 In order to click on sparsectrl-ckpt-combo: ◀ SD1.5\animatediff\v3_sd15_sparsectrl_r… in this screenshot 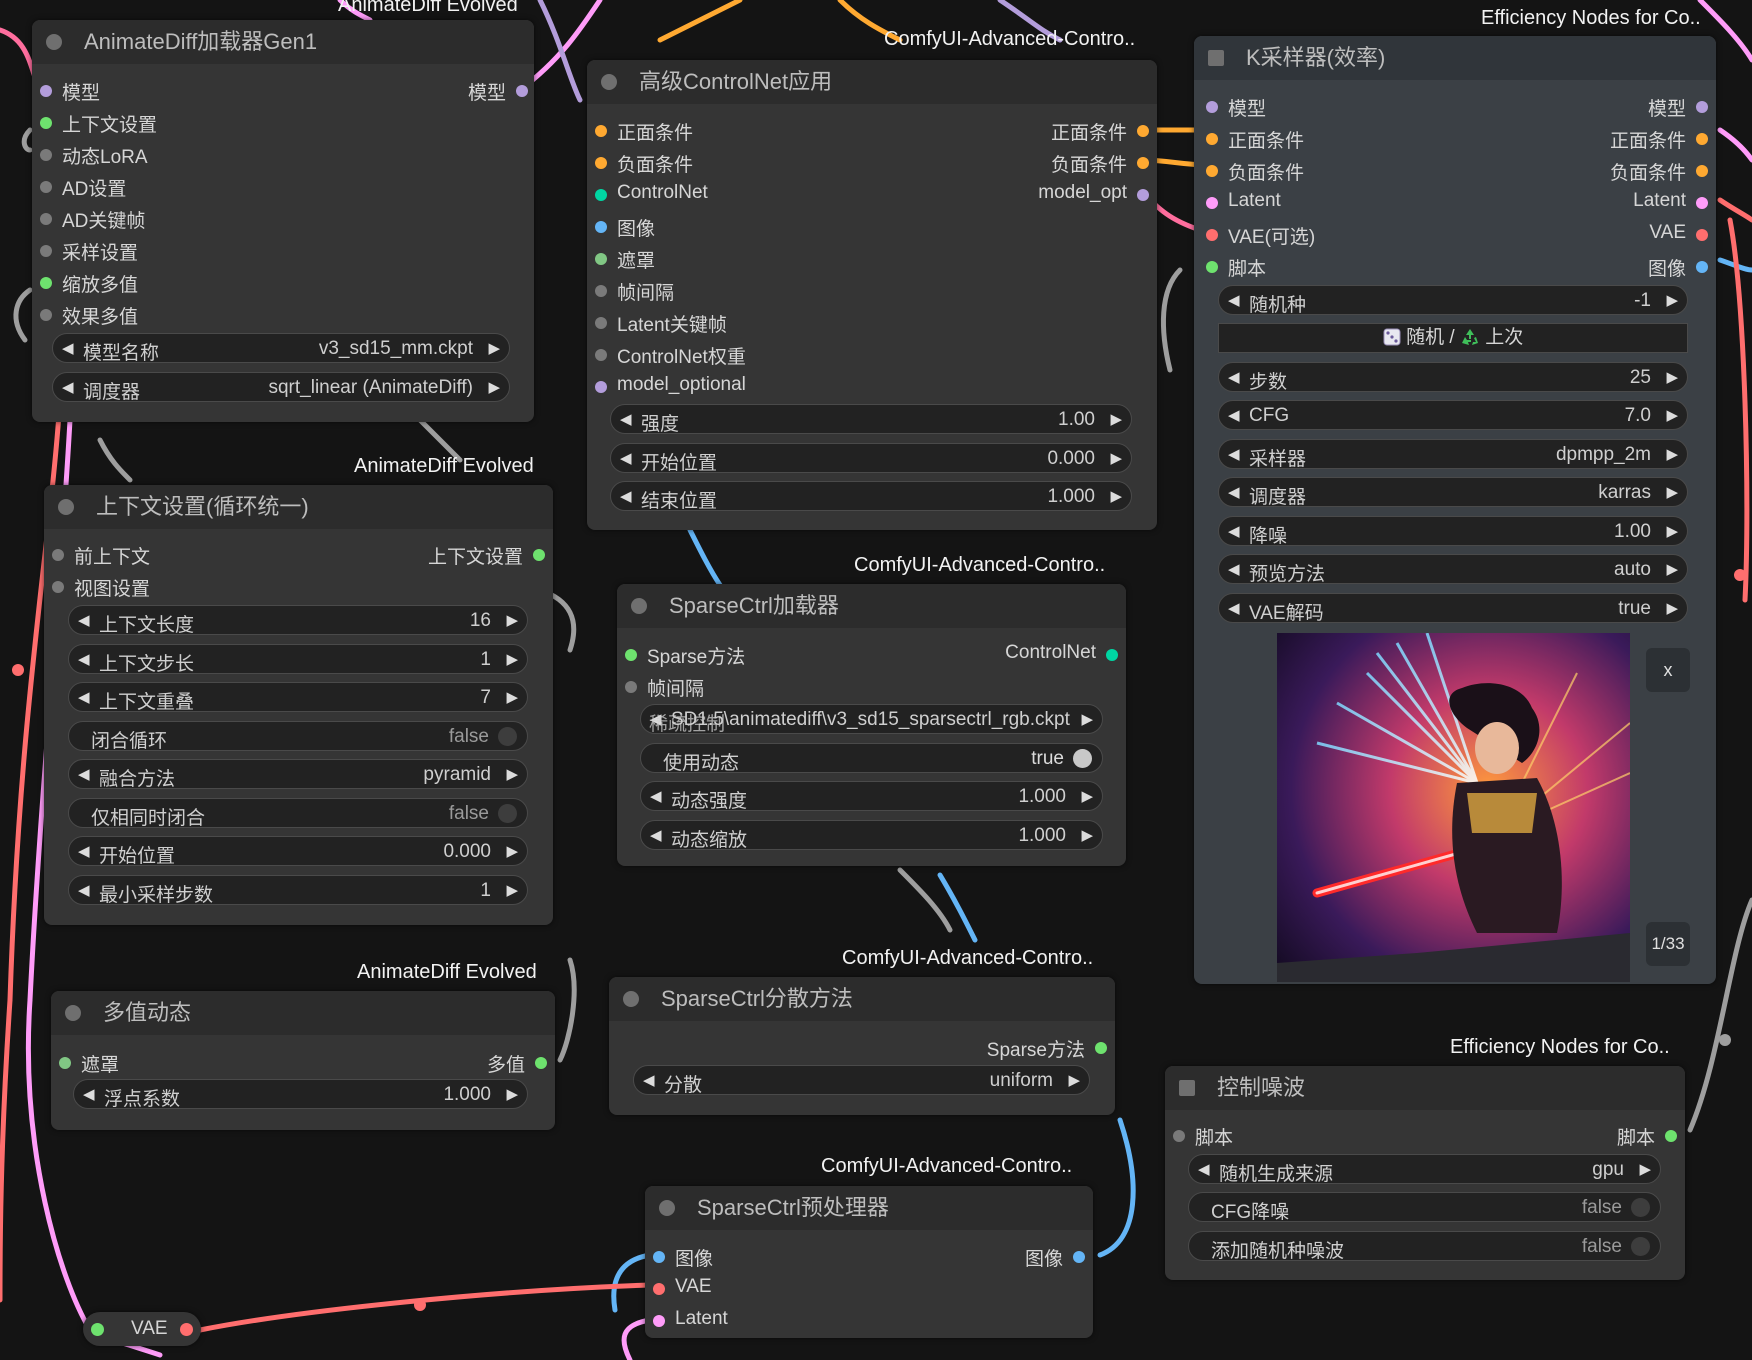, I will do `click(871, 719)`.